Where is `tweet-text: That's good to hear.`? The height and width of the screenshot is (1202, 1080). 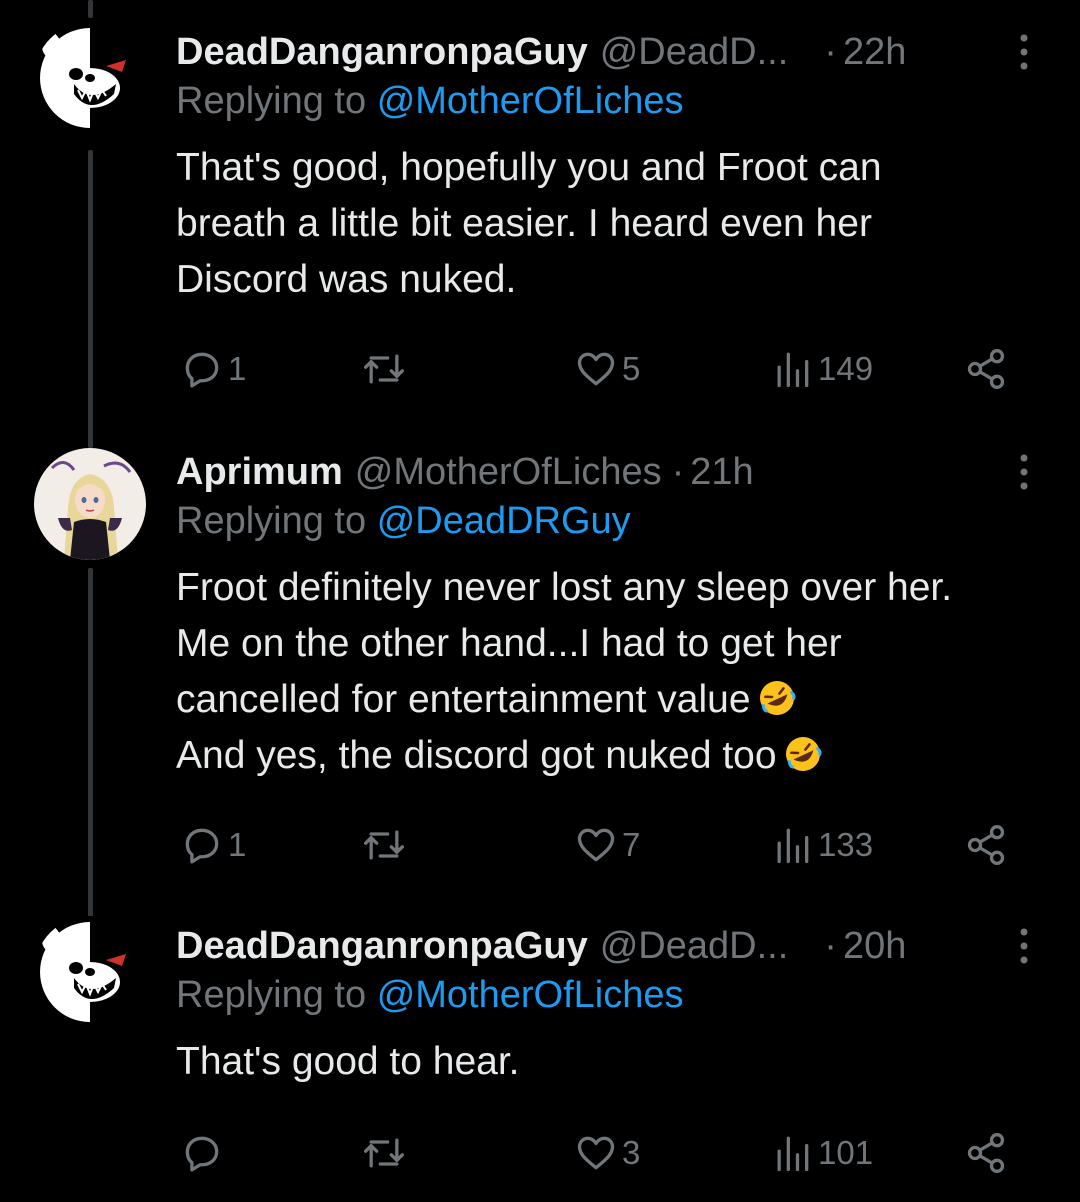 tweet-text: That's good to hear. is located at coordinates (616, 1062).